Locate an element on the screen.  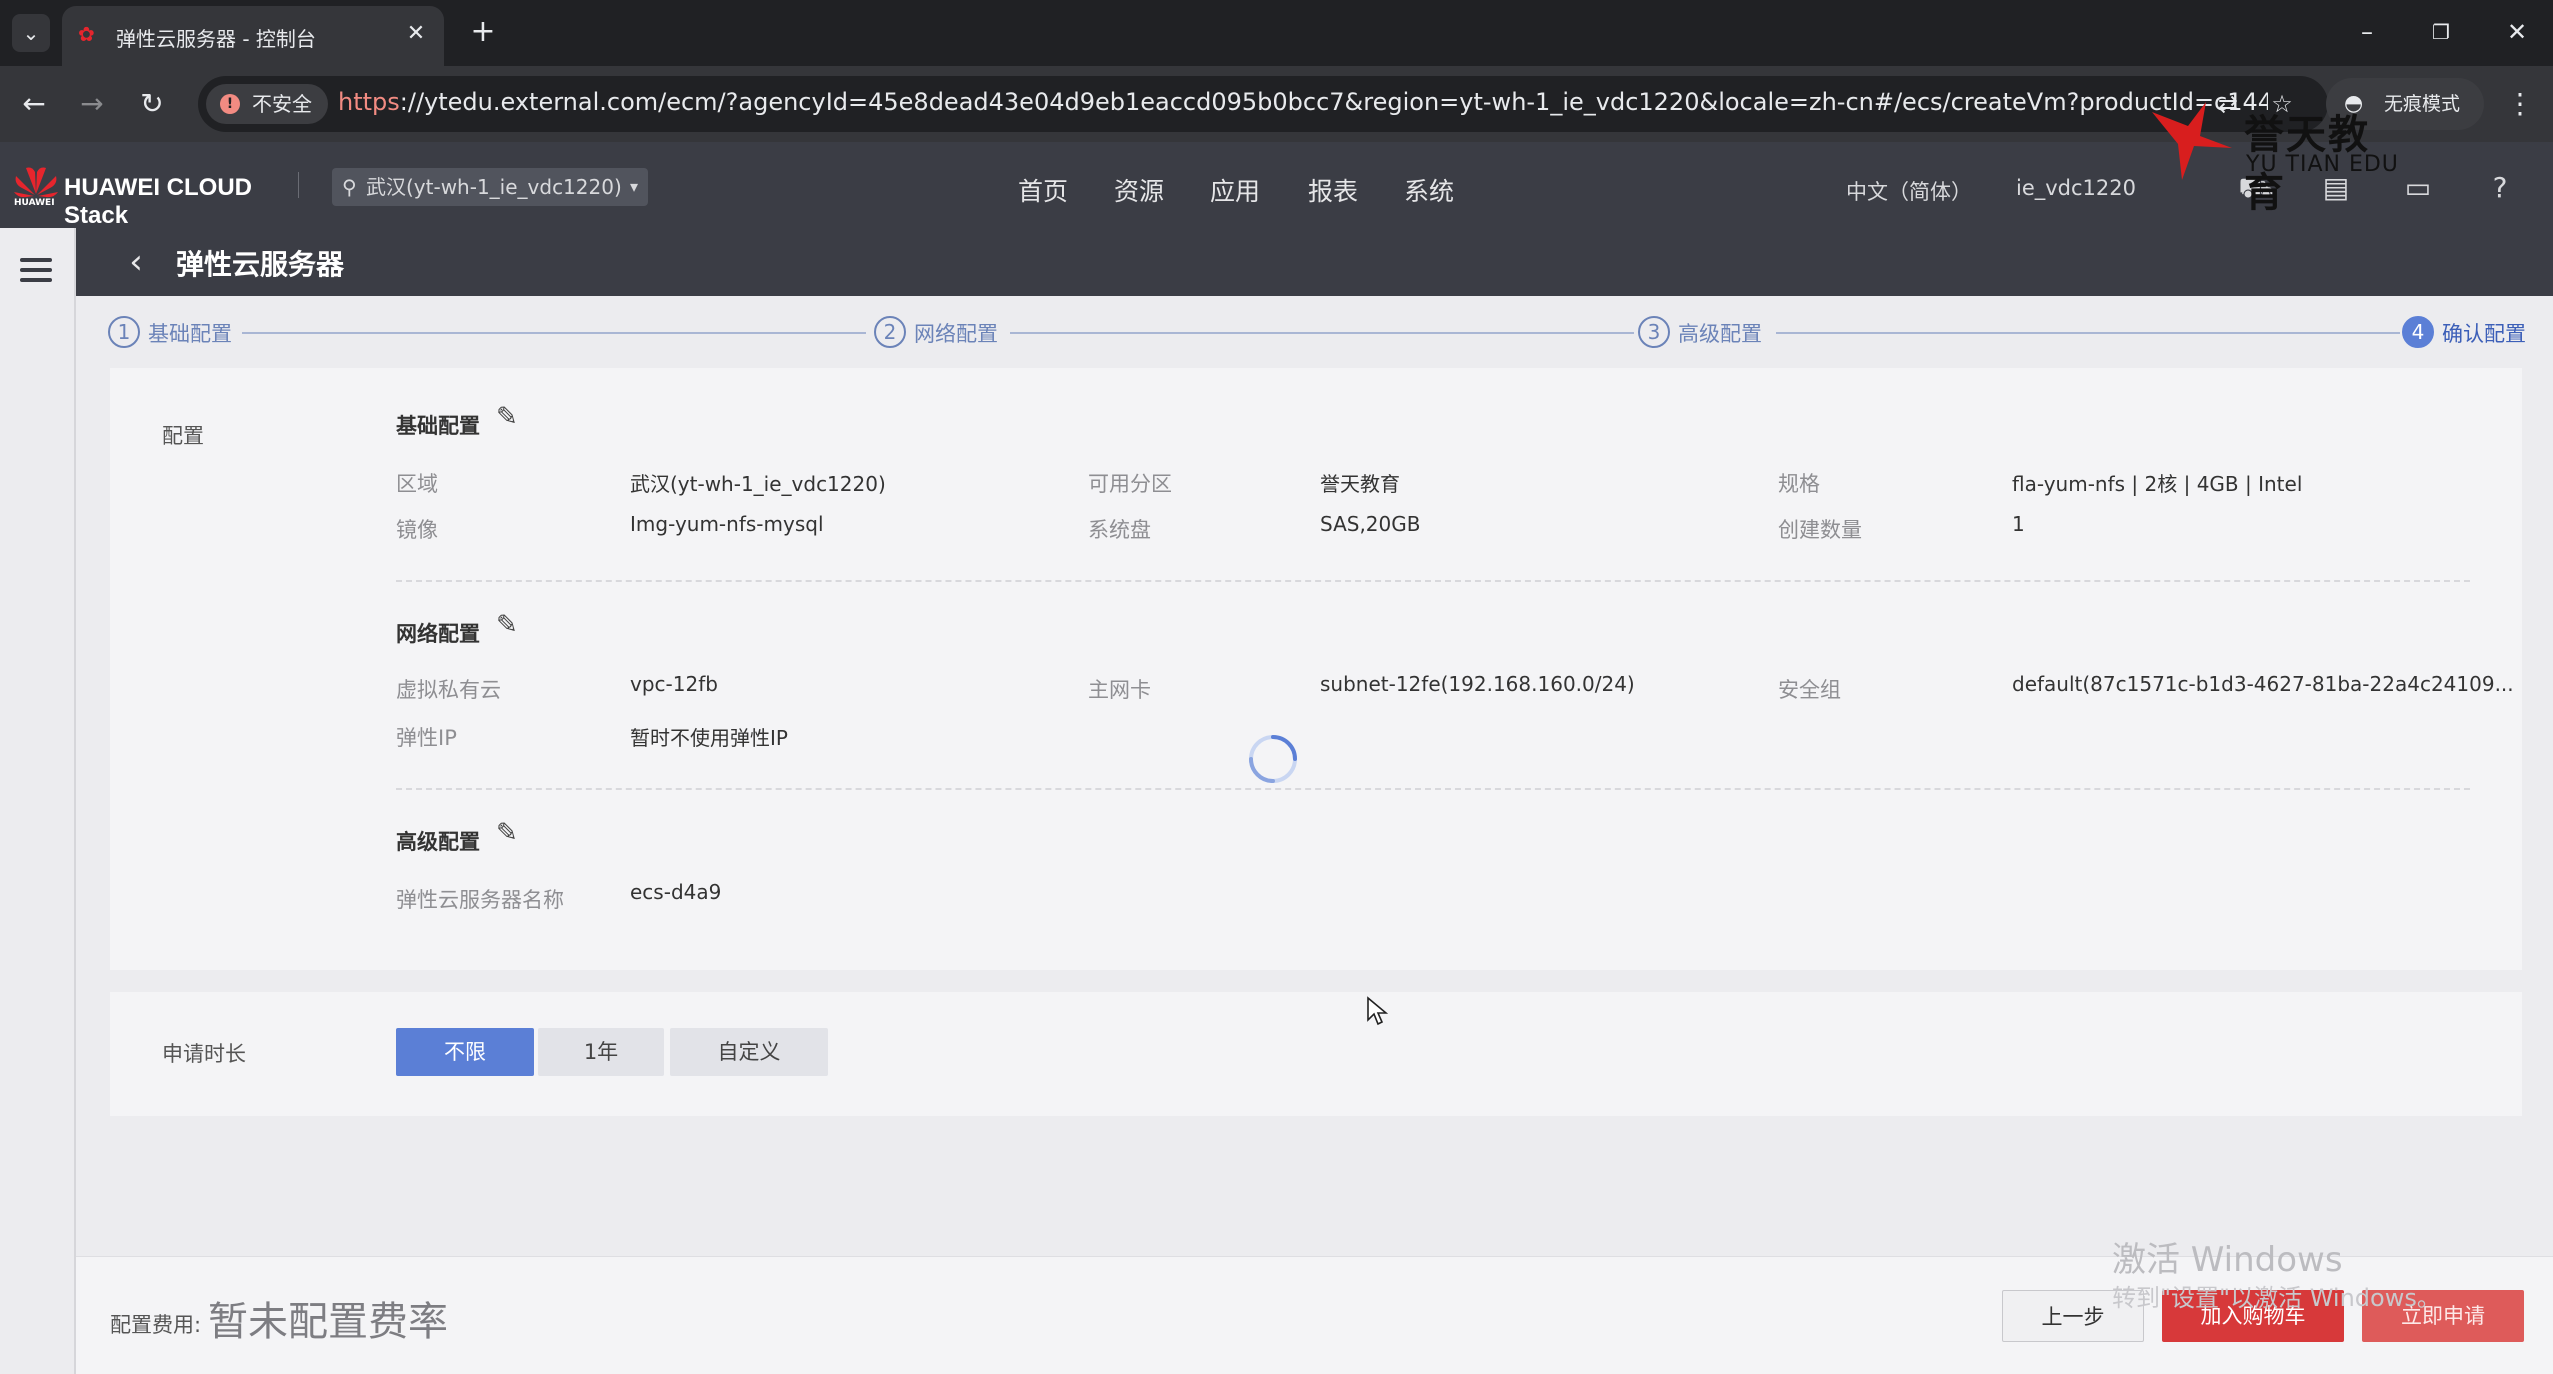
close-tab-icon: ✕ is located at coordinates (416, 34).